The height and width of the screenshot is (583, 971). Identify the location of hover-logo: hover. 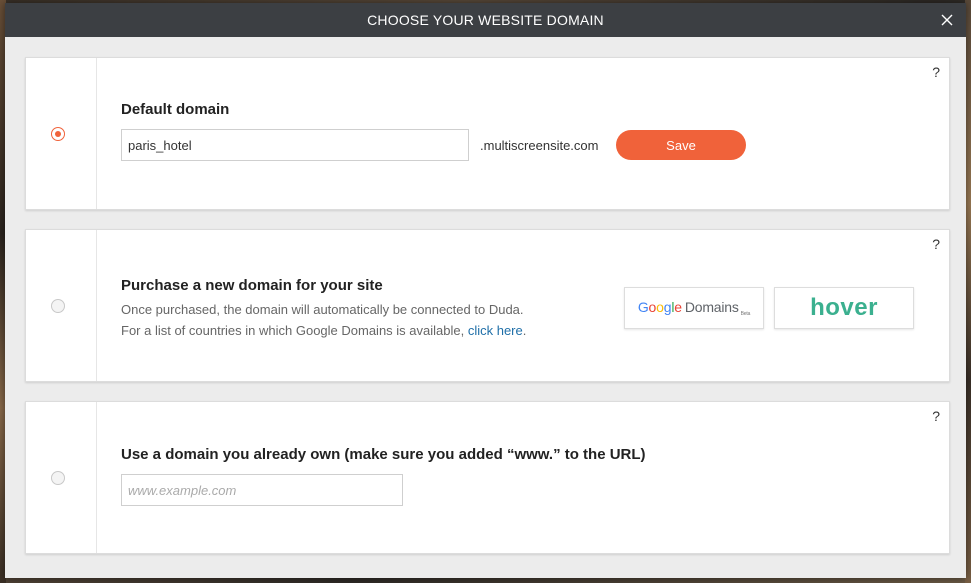
(844, 307).